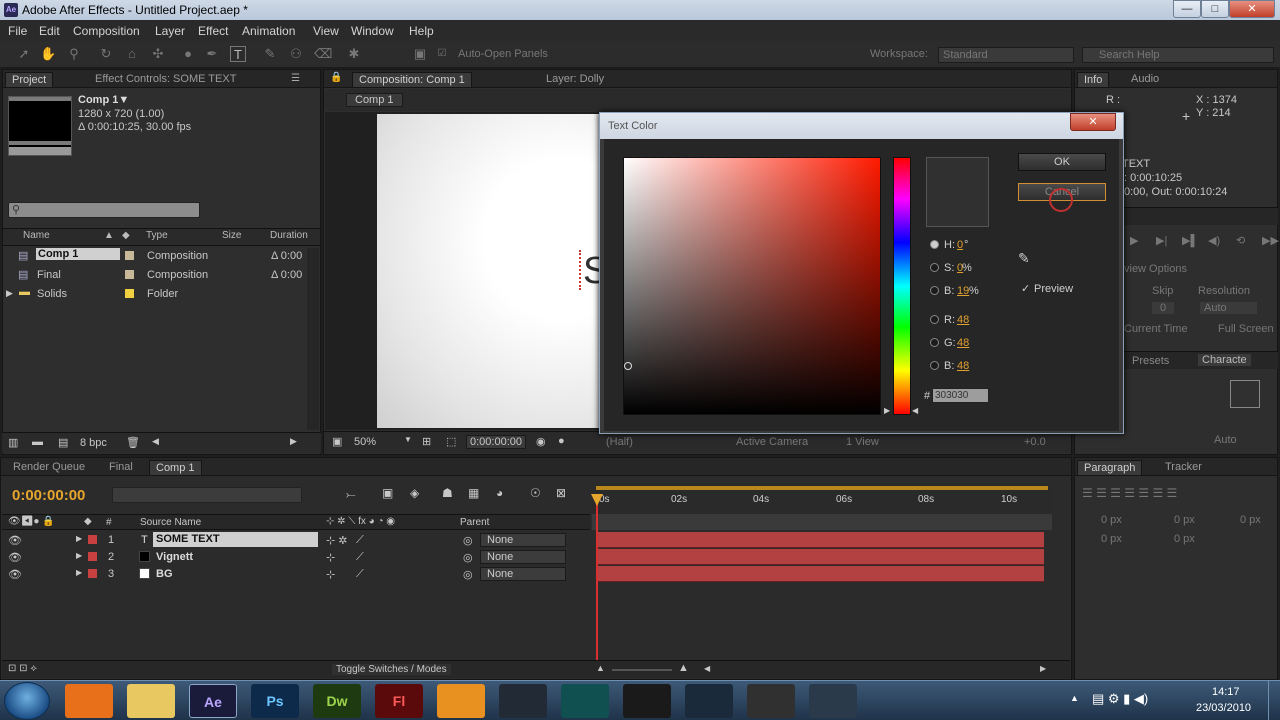 This screenshot has width=1280, height=720. What do you see at coordinates (1252, 9) in the screenshot?
I see `close-button: ✕` at bounding box center [1252, 9].